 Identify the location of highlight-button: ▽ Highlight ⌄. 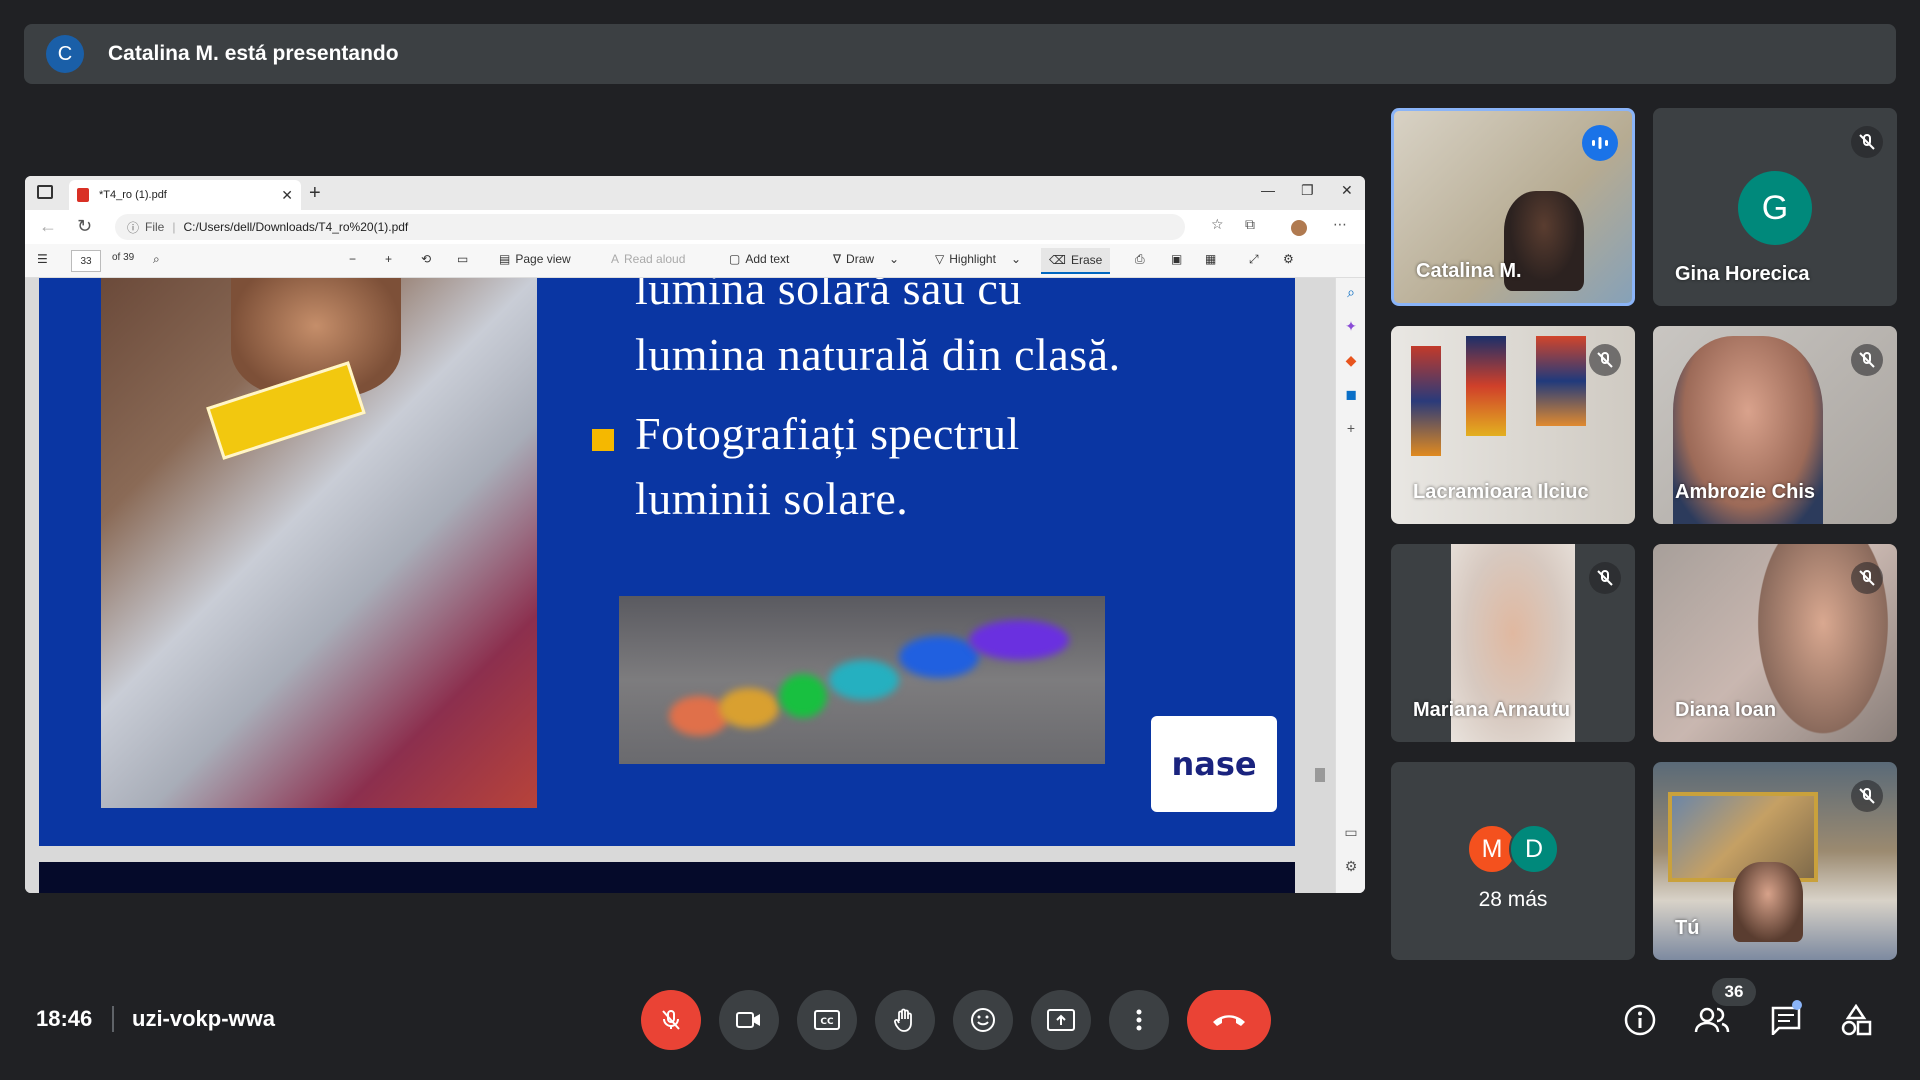
(978, 259).